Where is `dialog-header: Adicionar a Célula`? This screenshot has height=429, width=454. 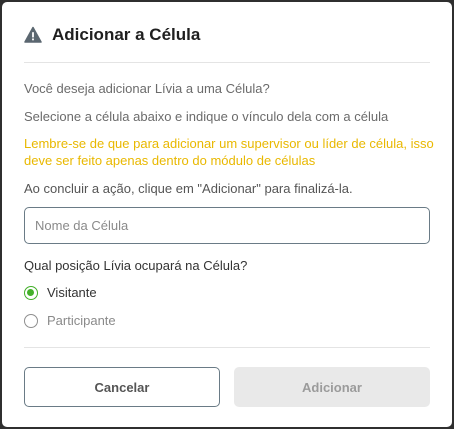
dialog-header: Adicionar a Célula is located at coordinates (112, 35).